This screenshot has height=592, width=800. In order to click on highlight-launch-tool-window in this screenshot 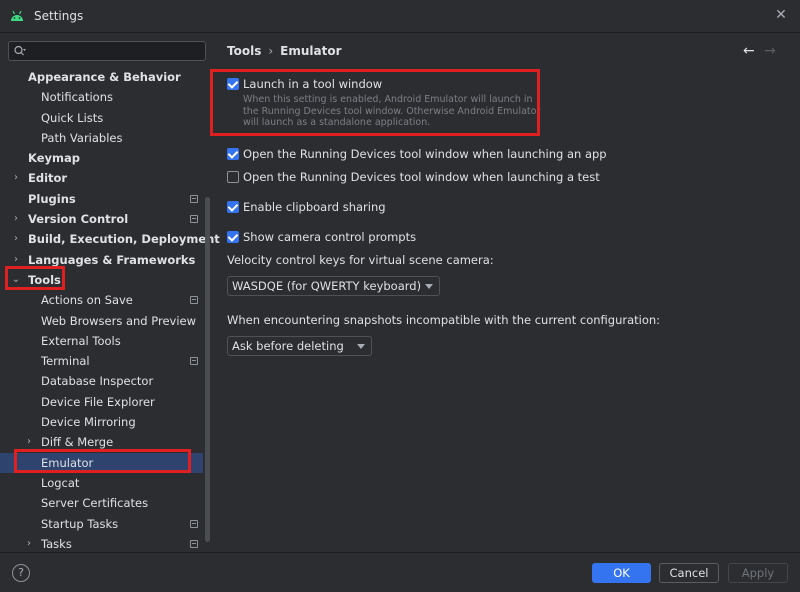, I will do `click(375, 102)`.